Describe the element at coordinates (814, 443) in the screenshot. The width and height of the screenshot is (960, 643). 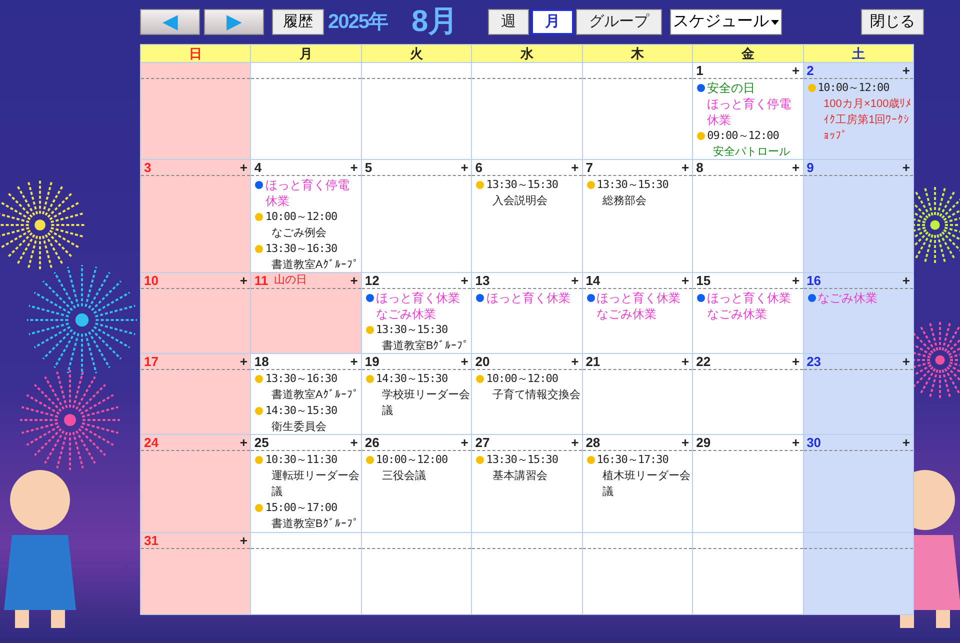
I see `day-number: 30` at that location.